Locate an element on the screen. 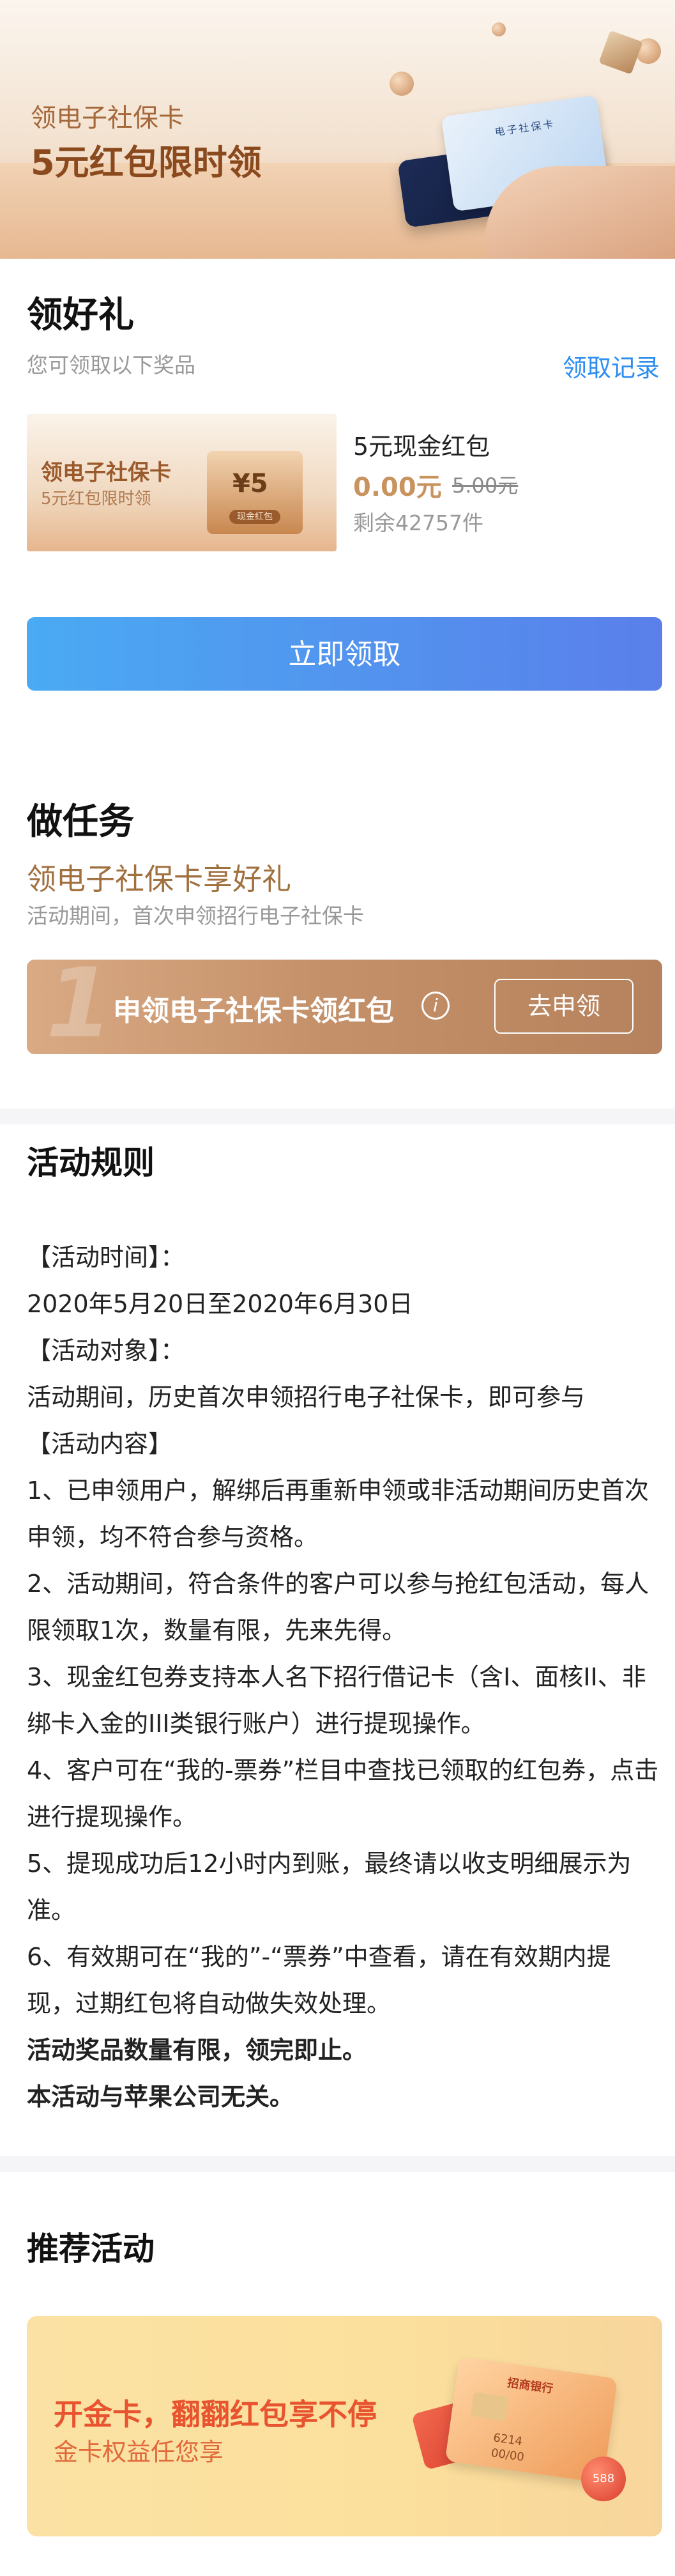 This screenshot has height=2576, width=675. hero-subtitle: 领电子社保卡 is located at coordinates (107, 118).